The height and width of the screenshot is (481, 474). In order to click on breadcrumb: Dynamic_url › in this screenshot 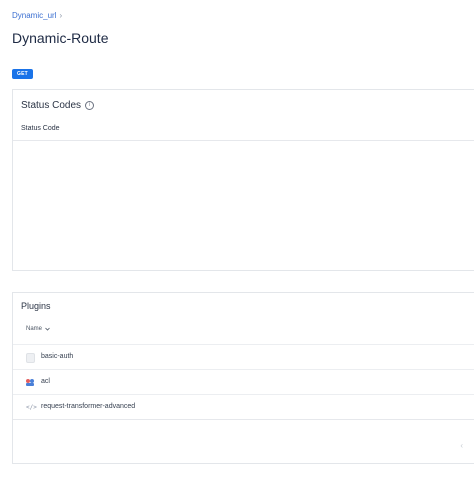, I will do `click(37, 15)`.